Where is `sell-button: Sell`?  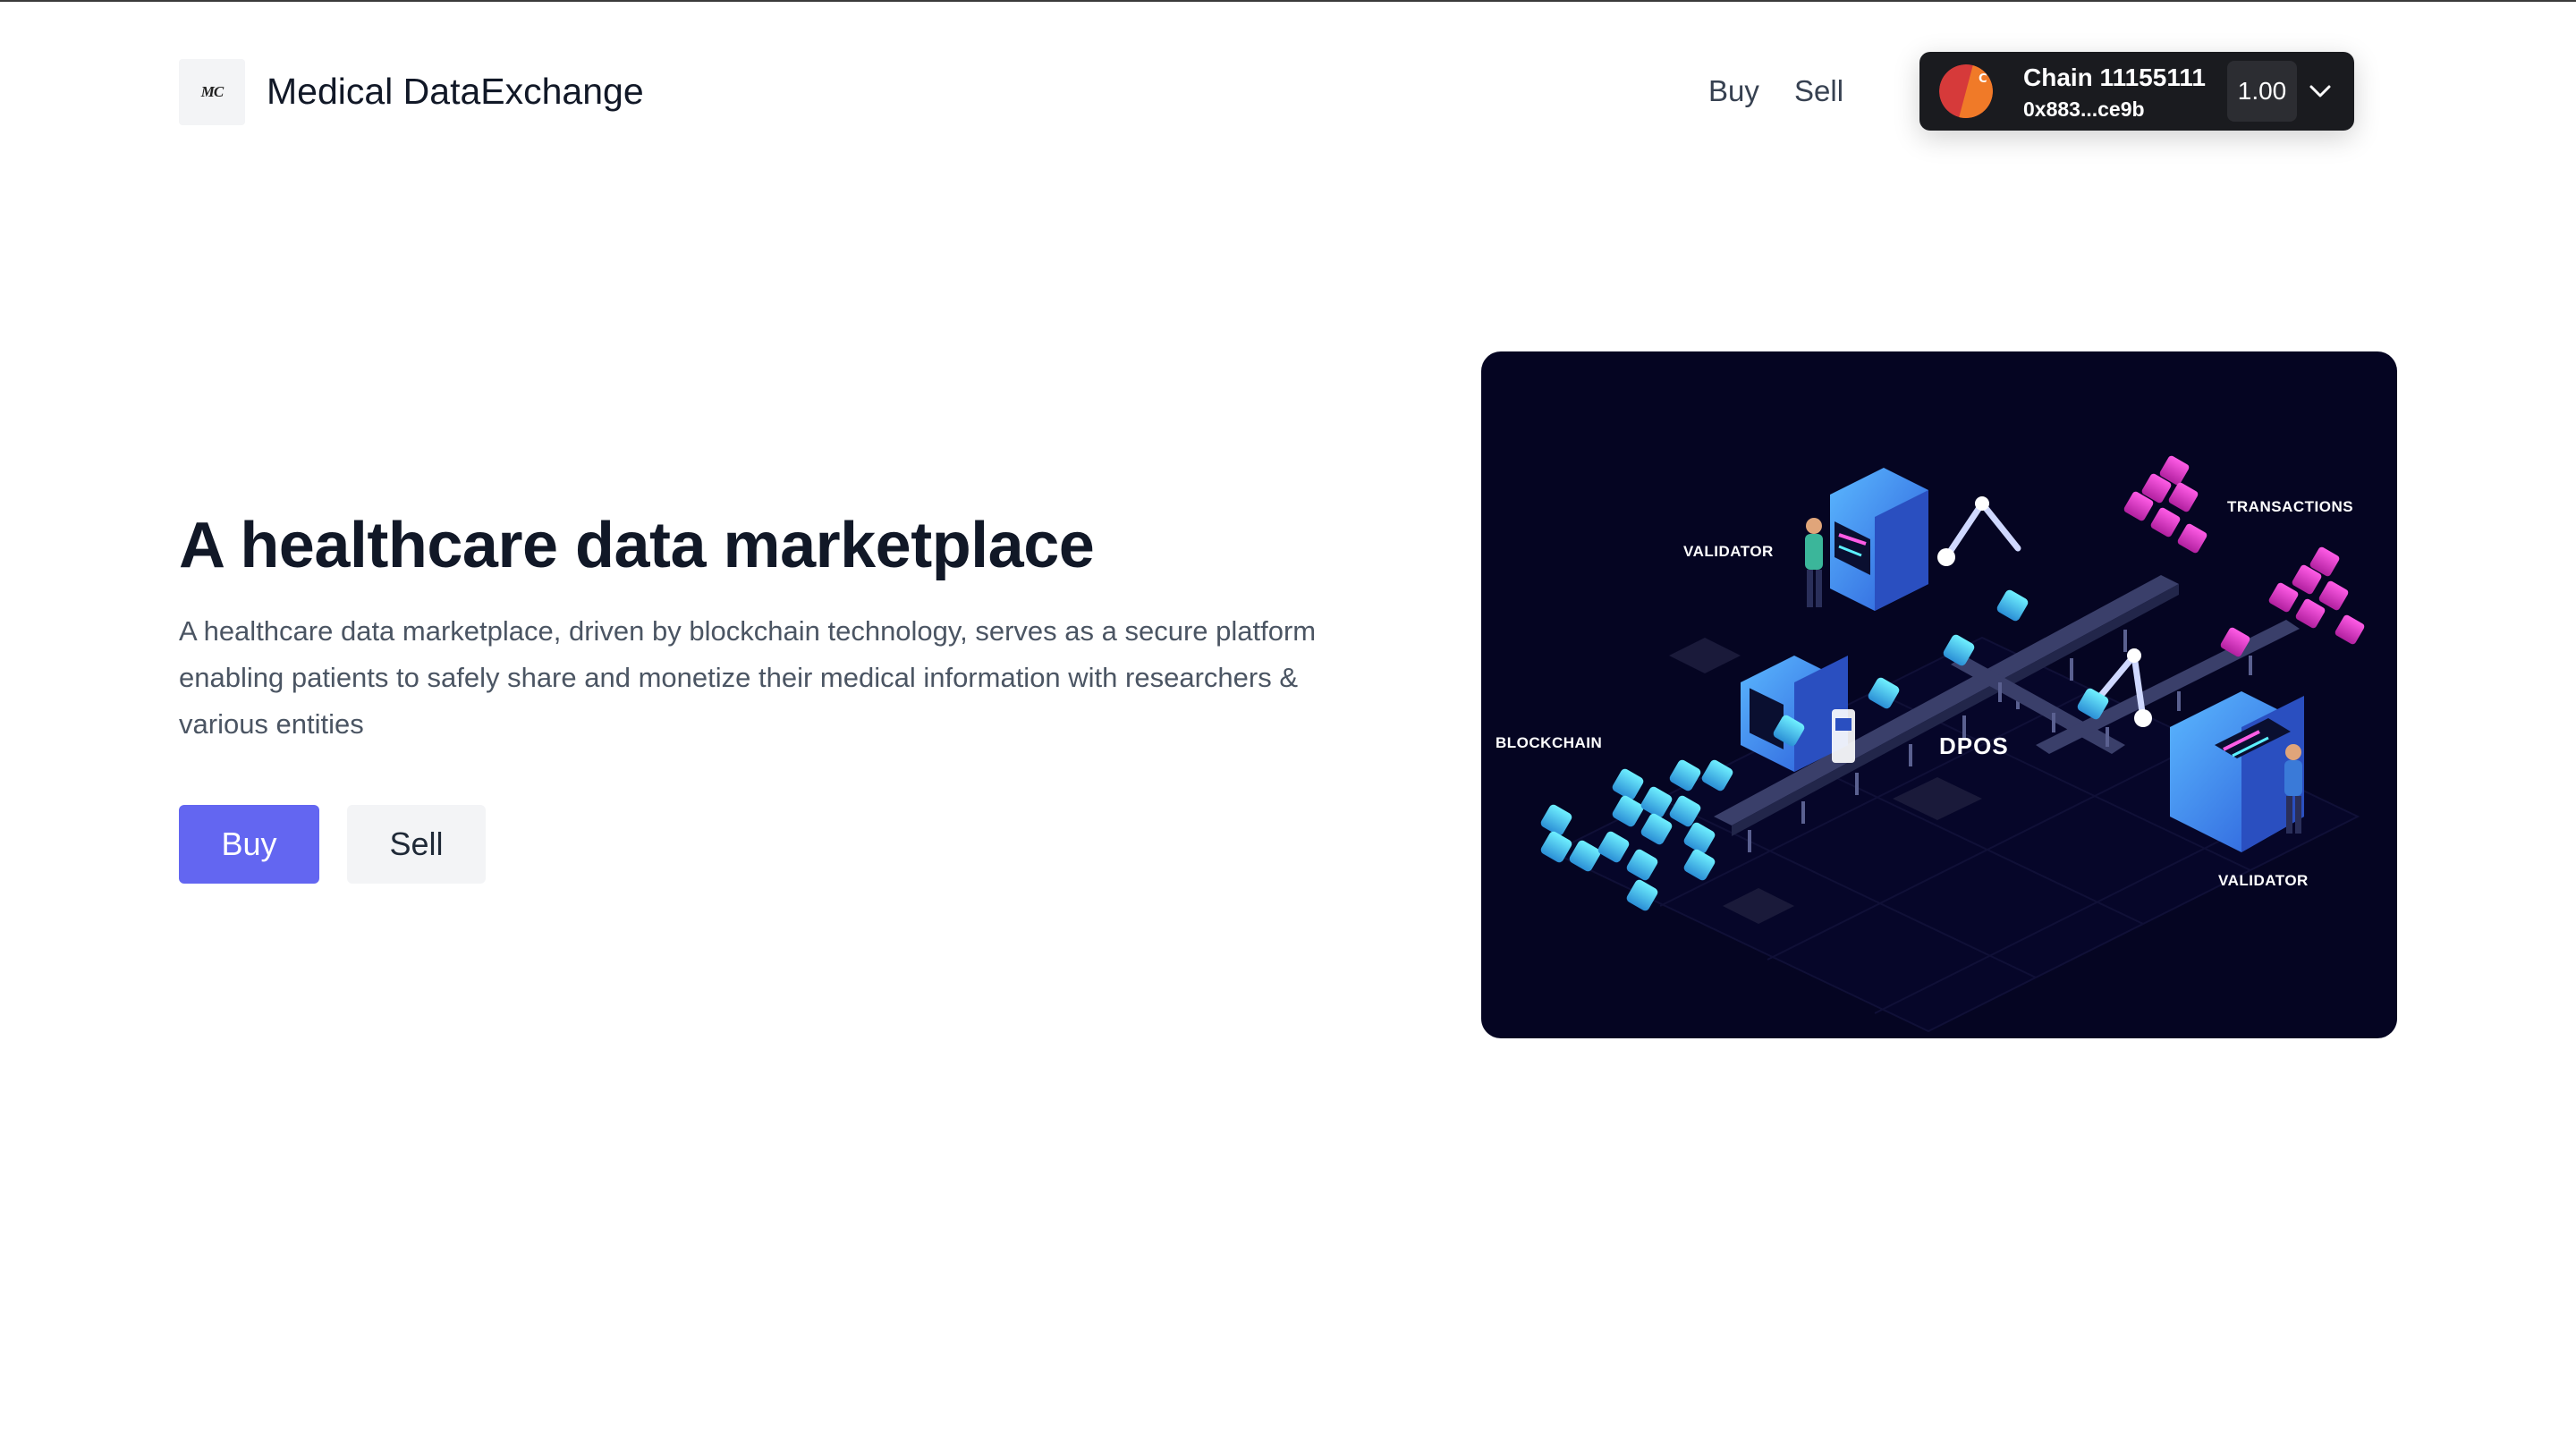
sell-button: Sell is located at coordinates (416, 844).